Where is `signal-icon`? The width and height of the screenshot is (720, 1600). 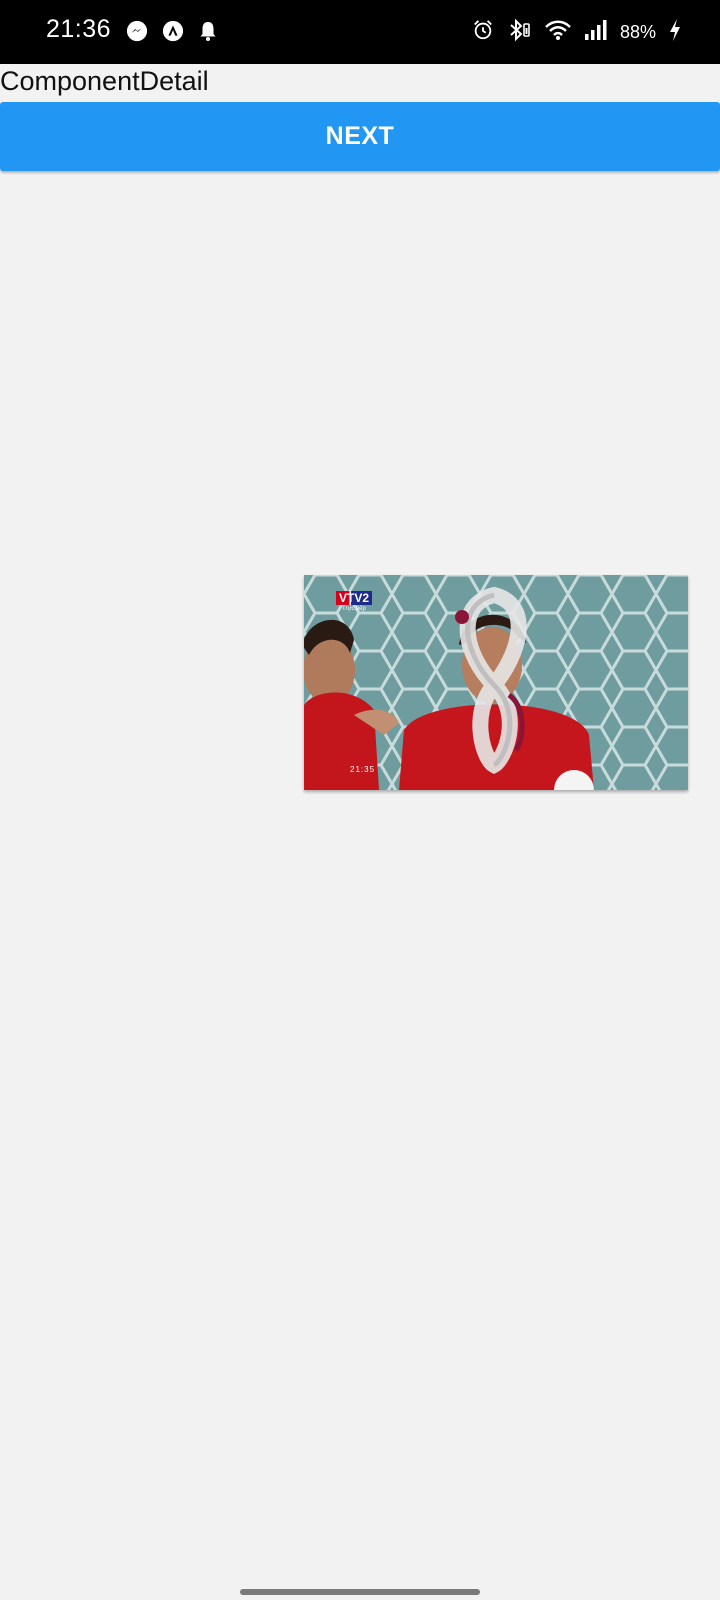
signal-icon is located at coordinates (596, 32).